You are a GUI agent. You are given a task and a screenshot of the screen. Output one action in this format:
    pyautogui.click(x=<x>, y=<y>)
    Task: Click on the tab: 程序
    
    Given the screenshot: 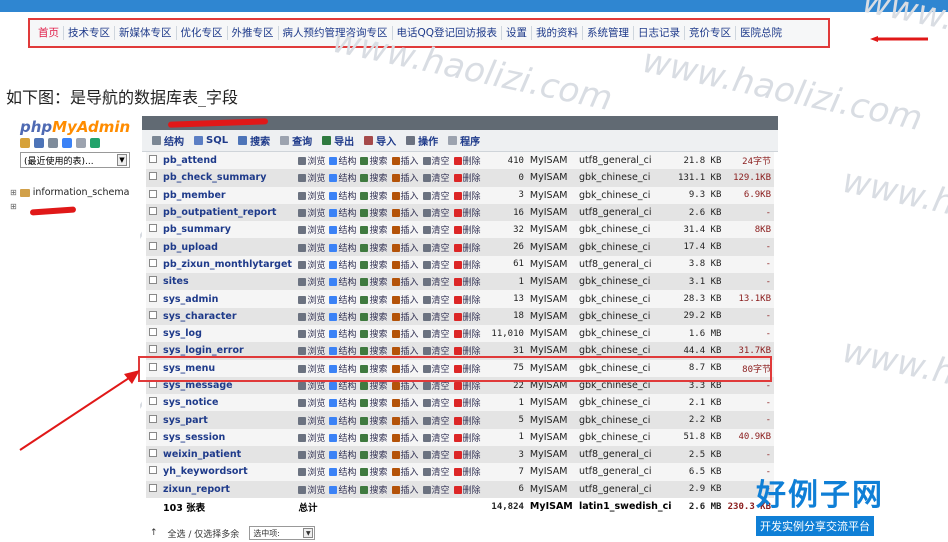 What is the action you would take?
    pyautogui.click(x=464, y=140)
    